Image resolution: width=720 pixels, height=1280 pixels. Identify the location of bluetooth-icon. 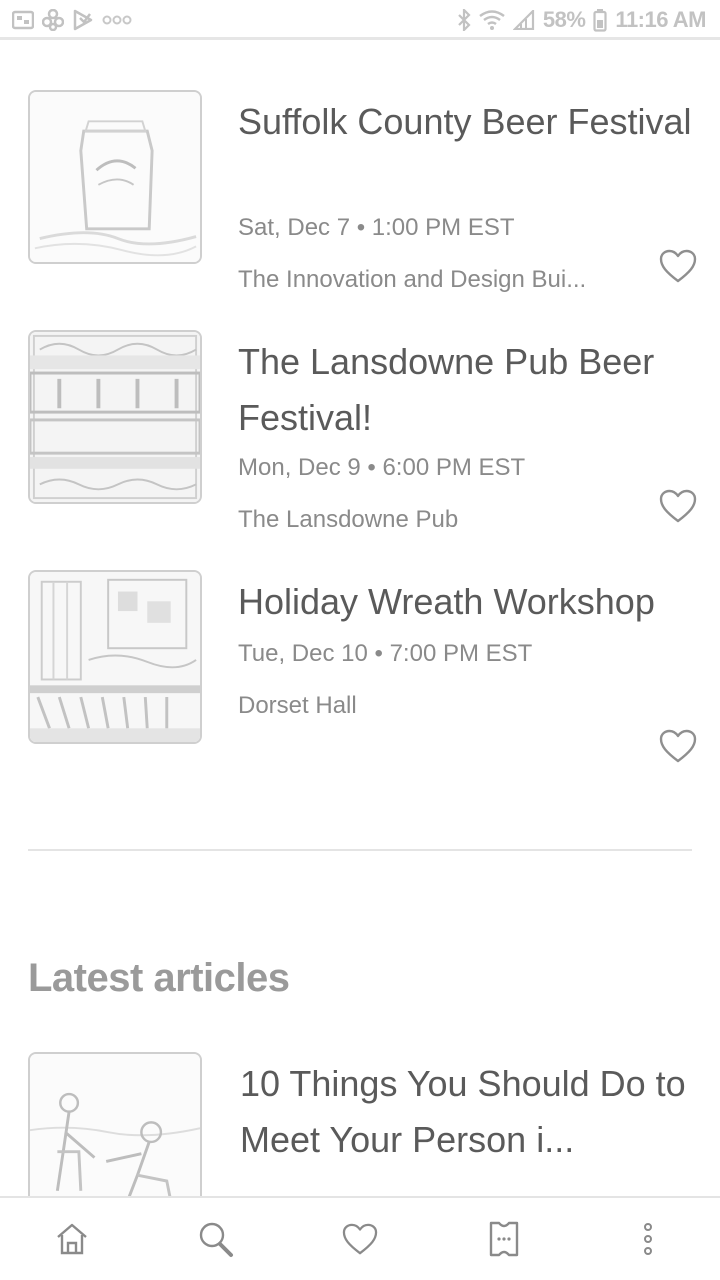
(464, 20).